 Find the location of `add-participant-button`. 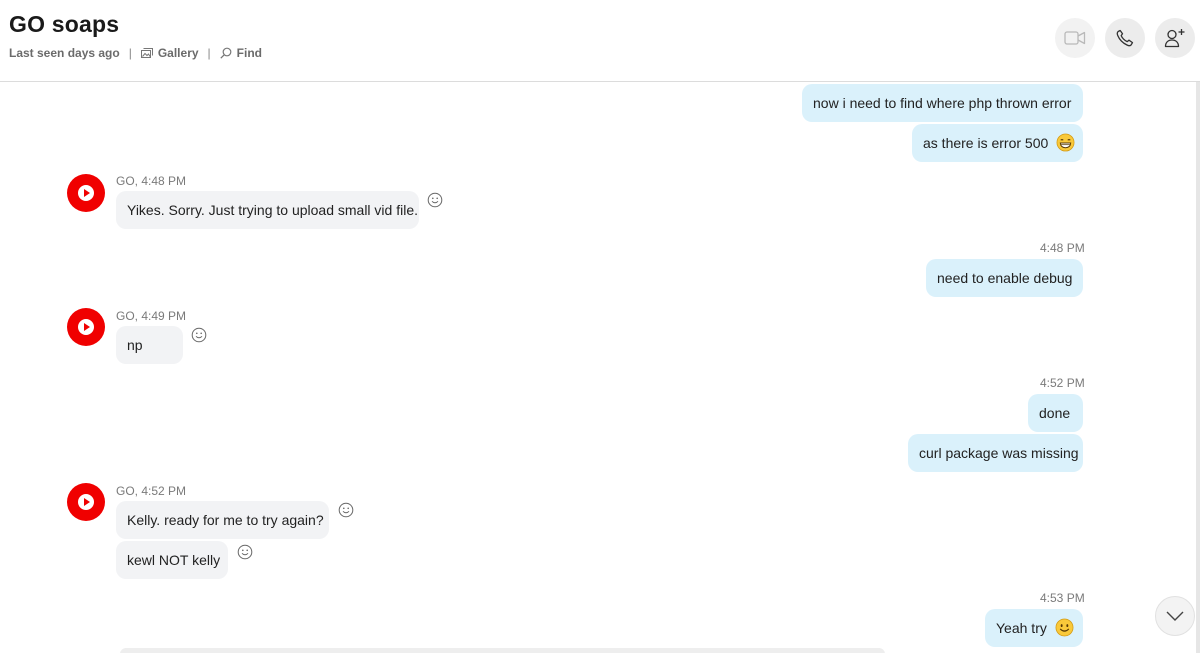

add-participant-button is located at coordinates (1175, 38).